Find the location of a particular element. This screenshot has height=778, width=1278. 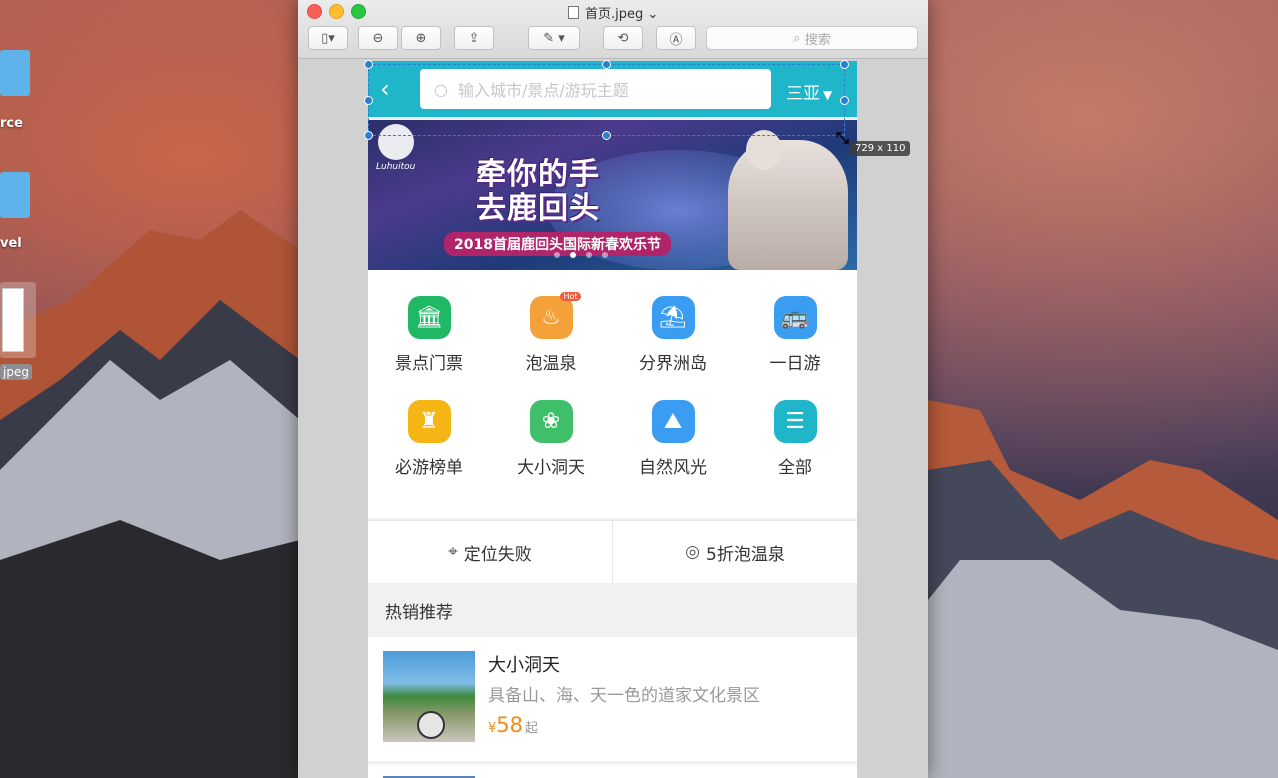

window-search-placeholder: 搜索 is located at coordinates (817, 40).